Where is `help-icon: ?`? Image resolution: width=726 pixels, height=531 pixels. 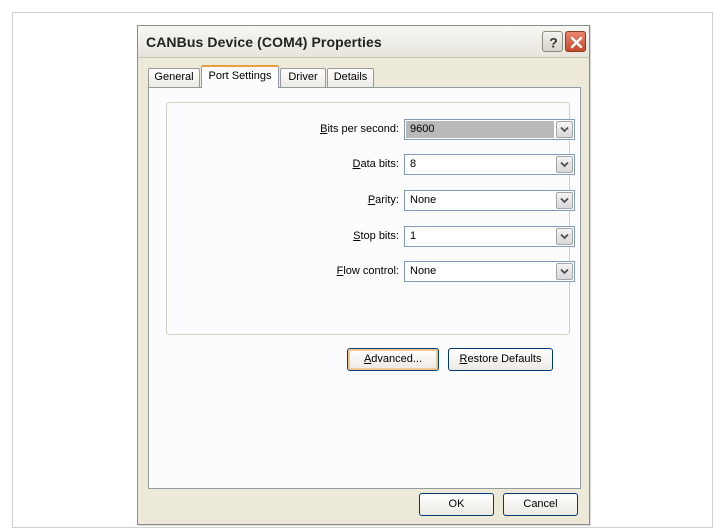 help-icon: ? is located at coordinates (553, 43).